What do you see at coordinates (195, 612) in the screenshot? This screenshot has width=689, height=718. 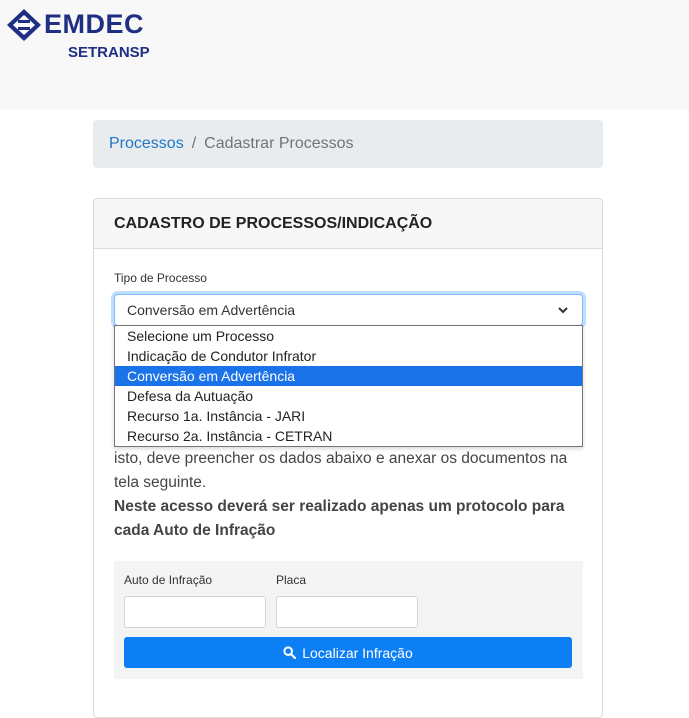 I see `auto-infracao-input` at bounding box center [195, 612].